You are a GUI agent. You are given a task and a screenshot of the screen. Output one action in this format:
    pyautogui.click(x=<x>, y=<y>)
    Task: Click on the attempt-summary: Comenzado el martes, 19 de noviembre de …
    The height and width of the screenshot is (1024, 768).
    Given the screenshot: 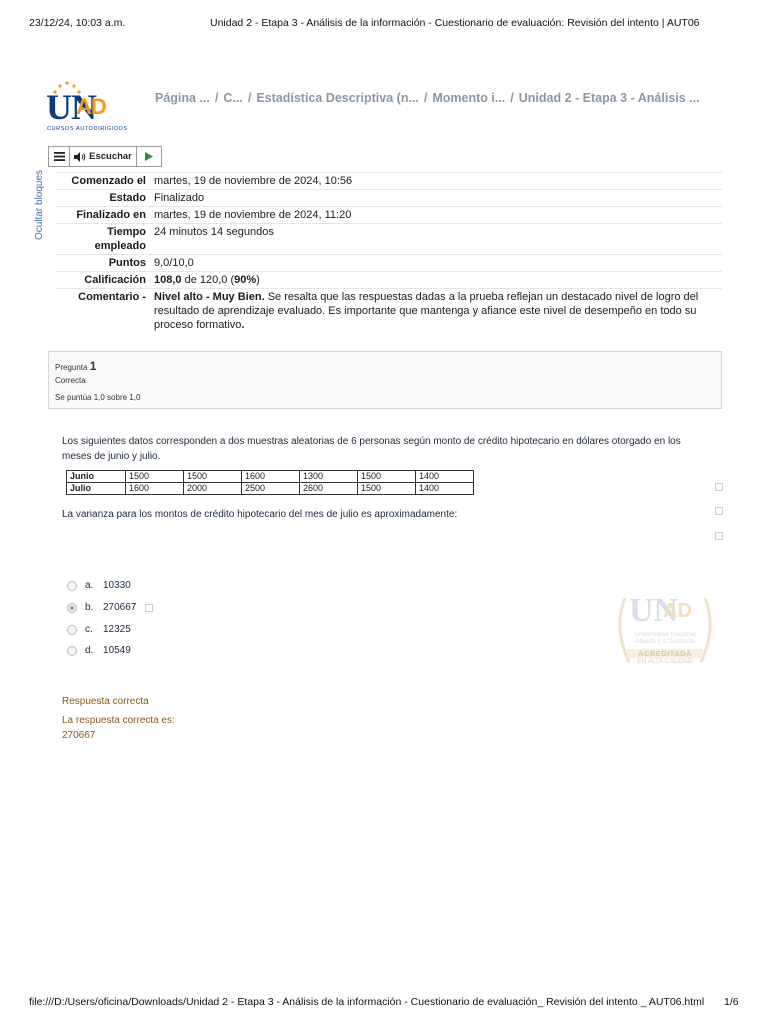 What is the action you would take?
    pyautogui.click(x=389, y=252)
    